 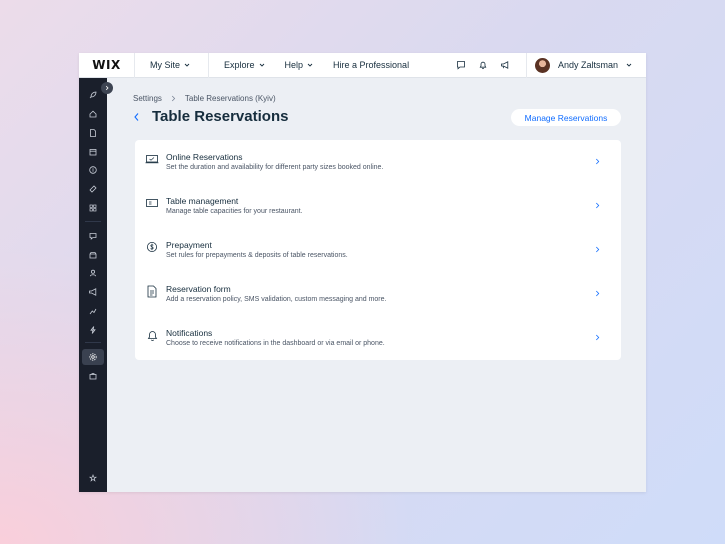 I want to click on breadcrumb-current: Table Reservations (Kyiv), so click(x=230, y=98).